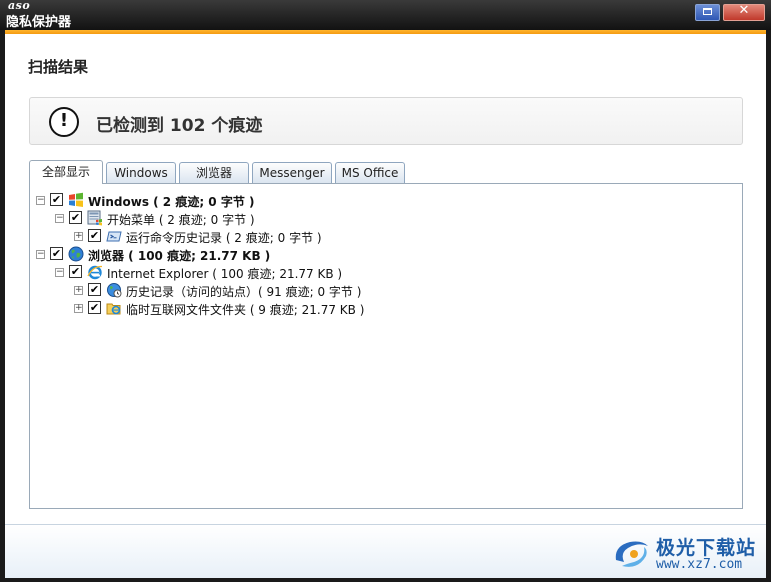  I want to click on globe-icon, so click(76, 254).